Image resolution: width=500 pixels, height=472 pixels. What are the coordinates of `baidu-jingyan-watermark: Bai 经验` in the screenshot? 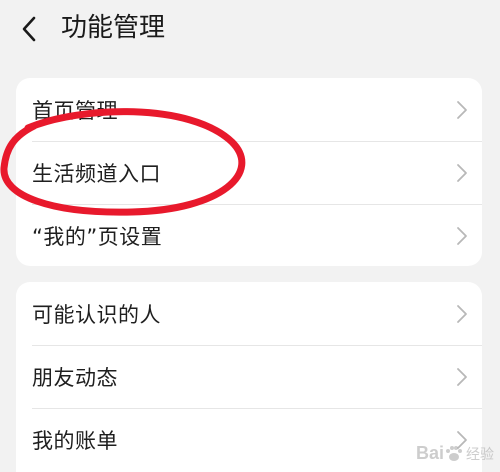 It's located at (455, 453).